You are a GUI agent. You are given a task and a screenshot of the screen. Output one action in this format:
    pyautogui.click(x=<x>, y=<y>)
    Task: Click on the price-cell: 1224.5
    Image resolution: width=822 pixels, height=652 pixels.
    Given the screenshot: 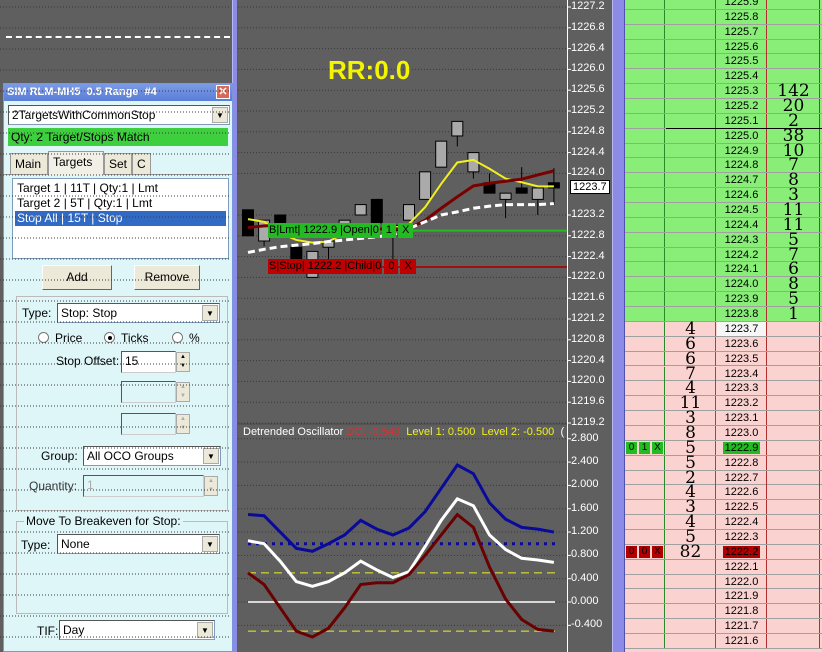 What is the action you would take?
    pyautogui.click(x=742, y=210)
    